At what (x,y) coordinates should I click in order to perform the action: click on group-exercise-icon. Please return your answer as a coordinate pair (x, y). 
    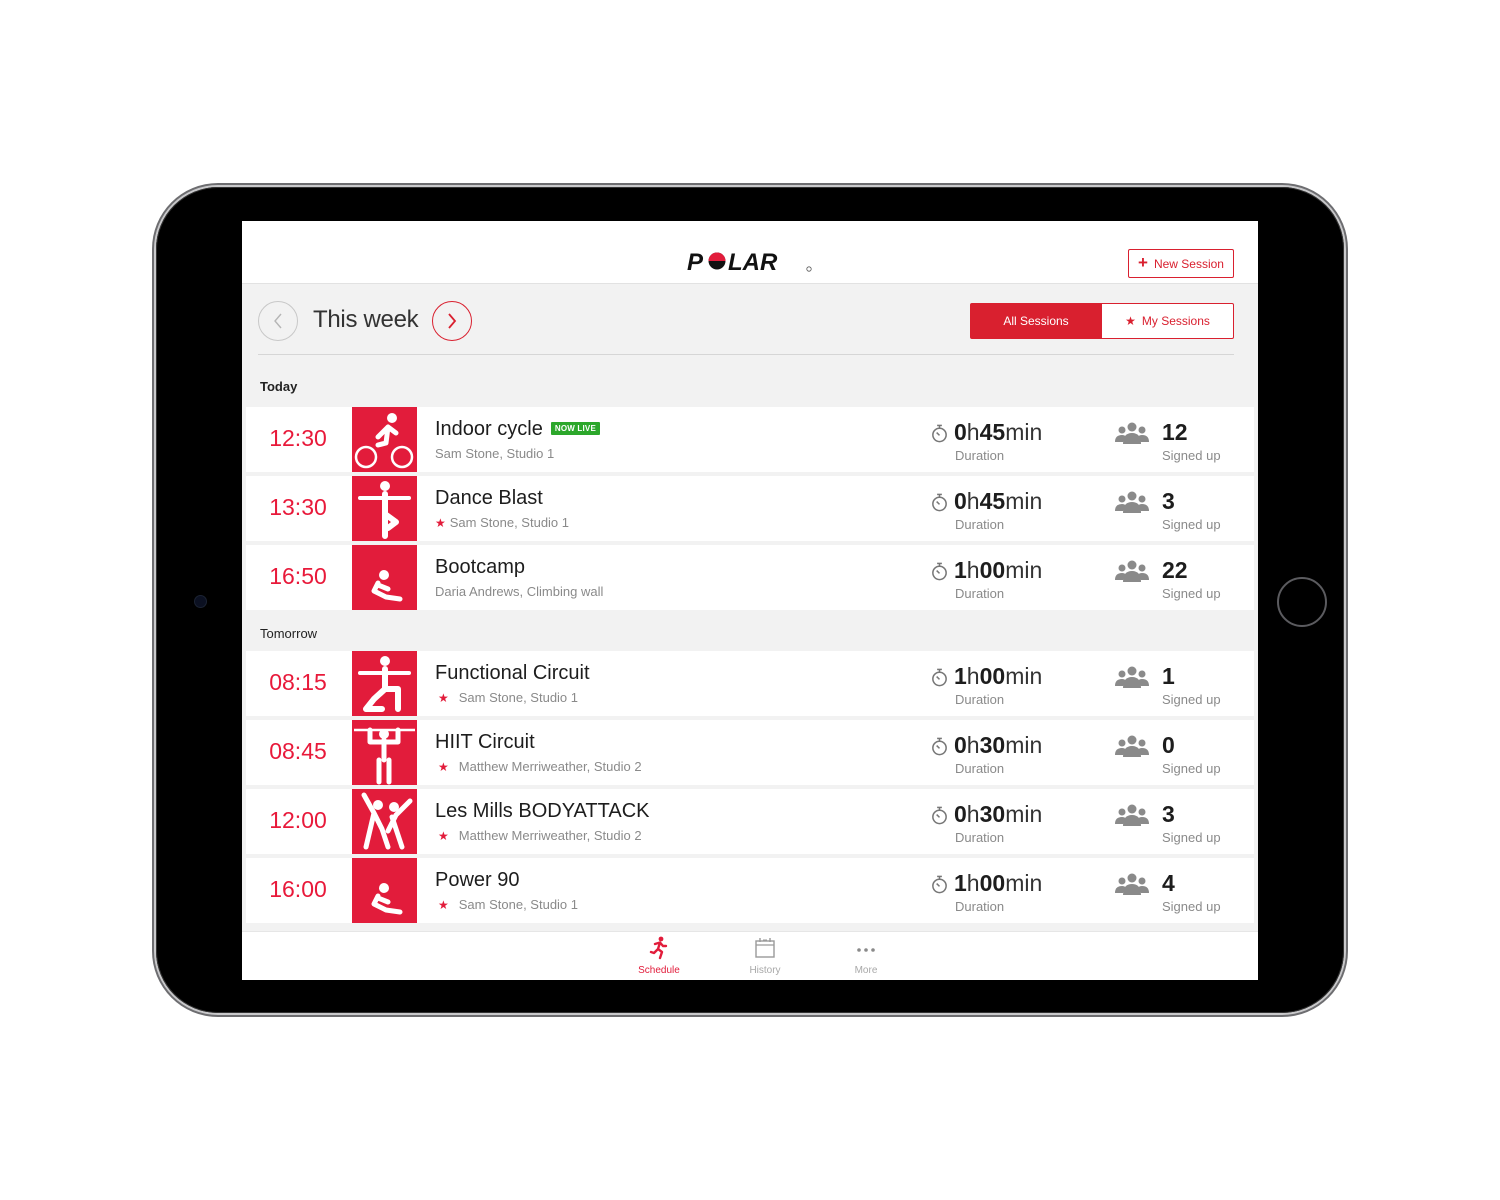
    Looking at the image, I should click on (387, 821).